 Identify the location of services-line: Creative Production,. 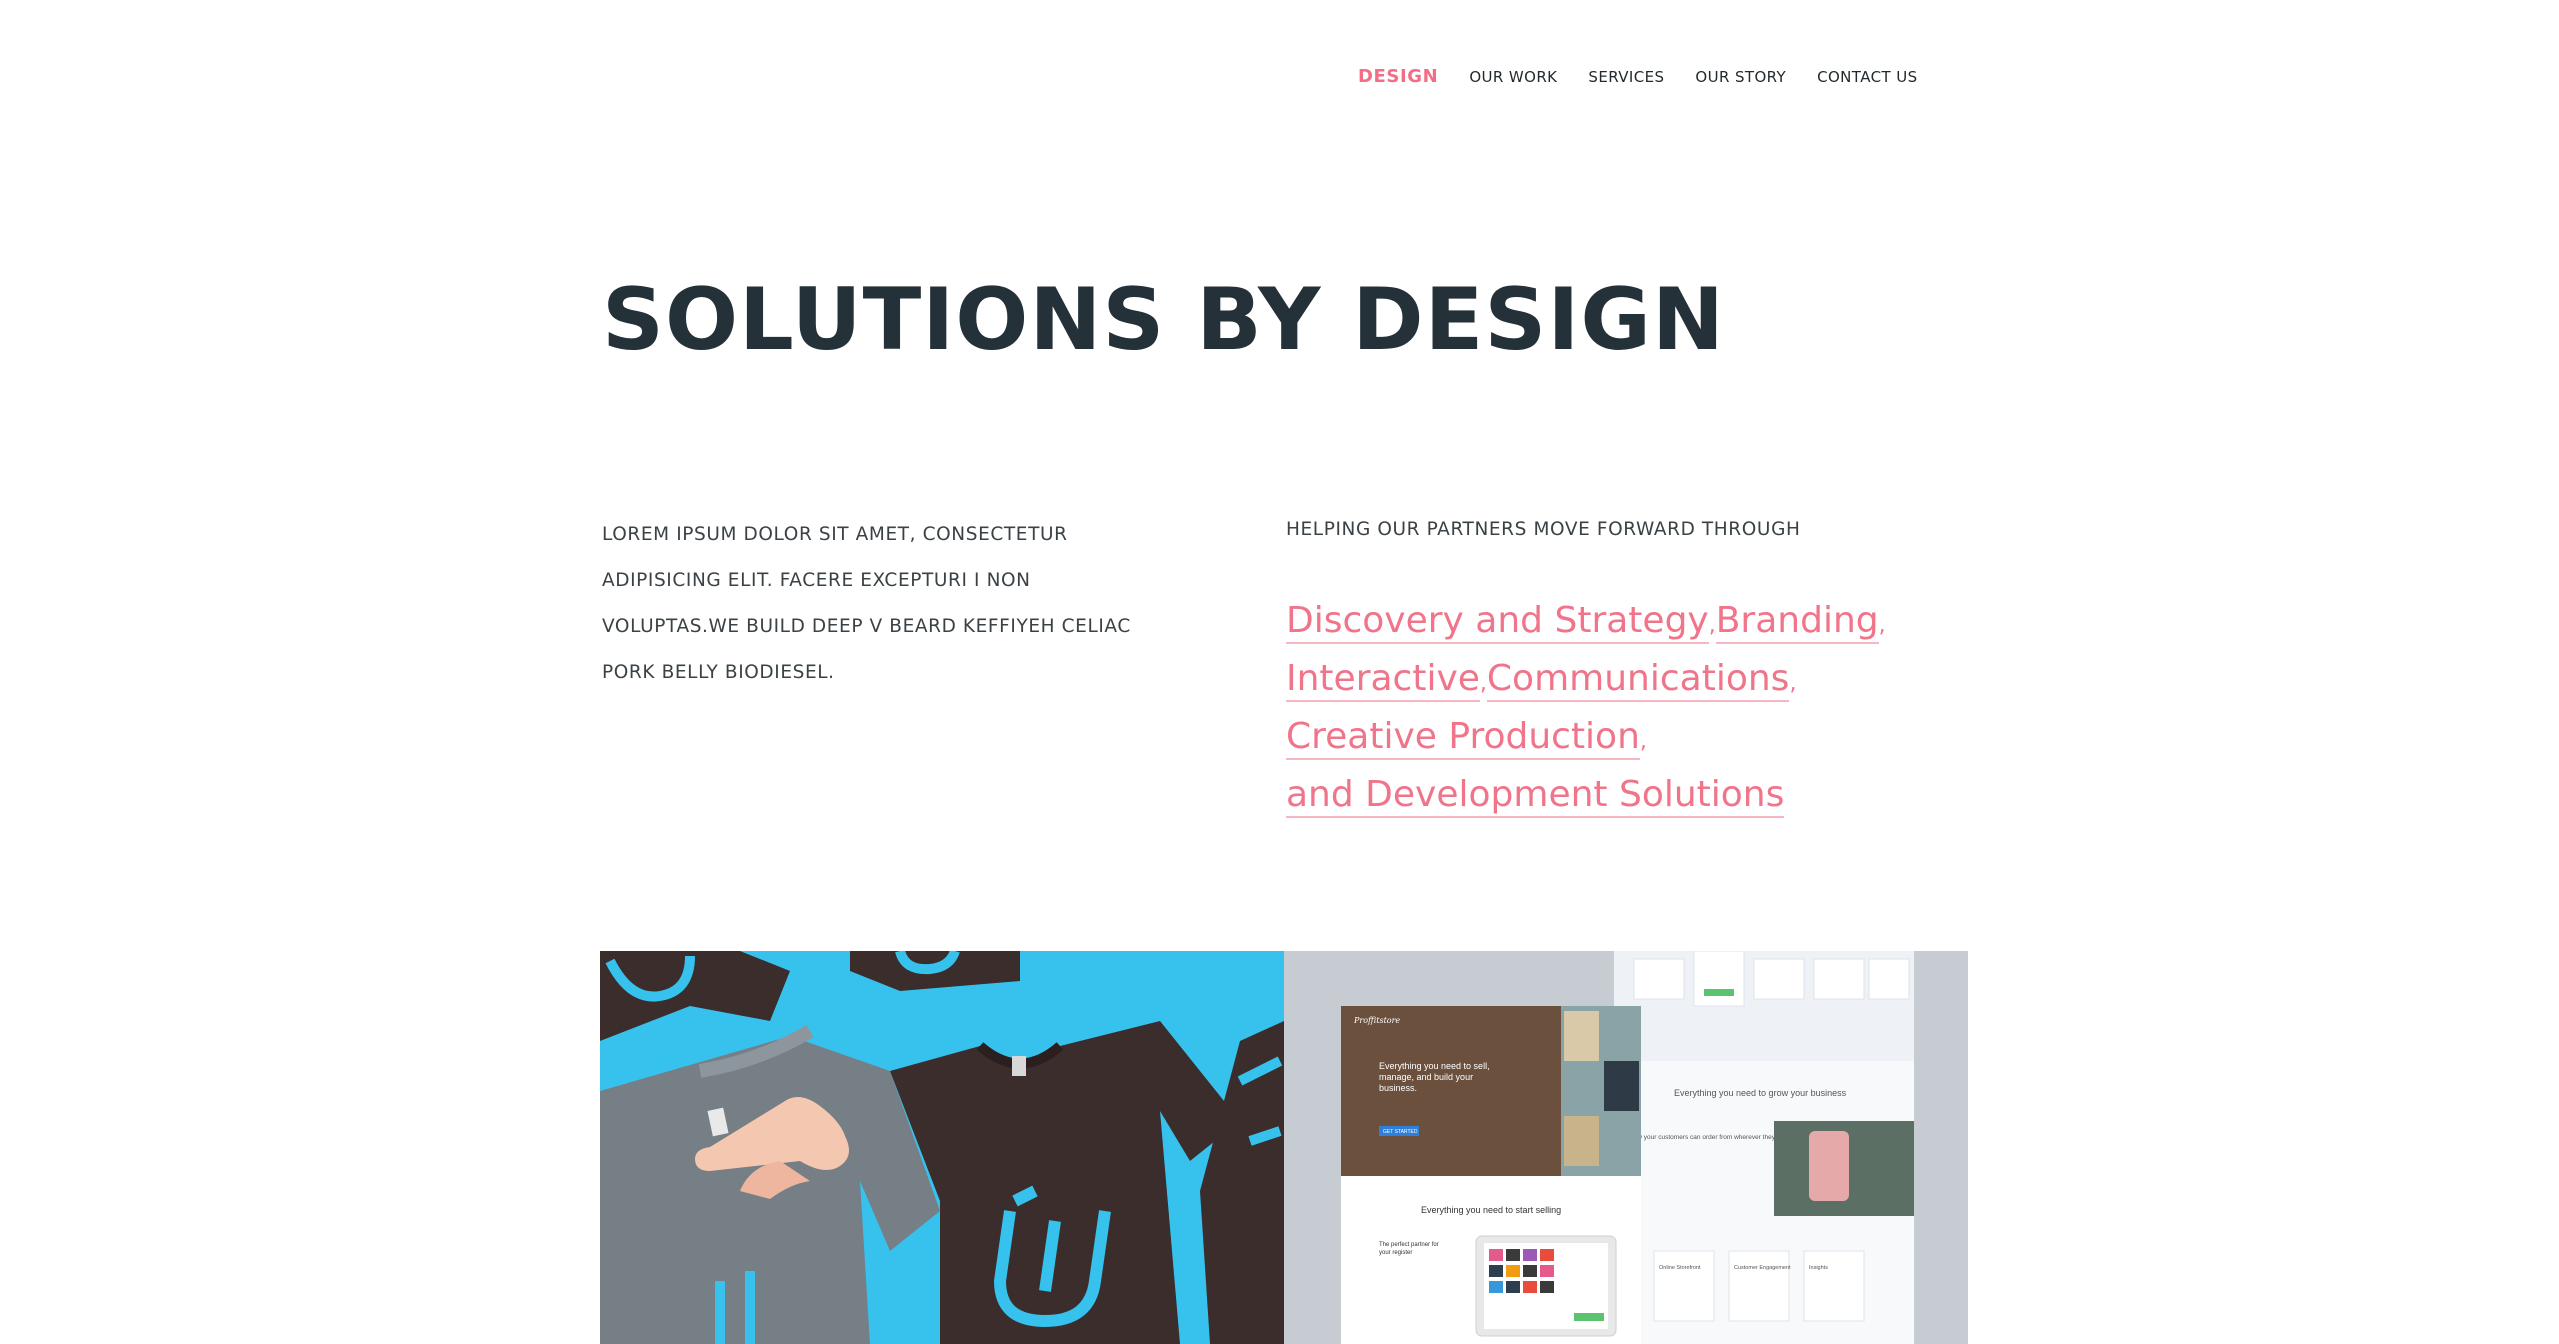
(1606, 737).